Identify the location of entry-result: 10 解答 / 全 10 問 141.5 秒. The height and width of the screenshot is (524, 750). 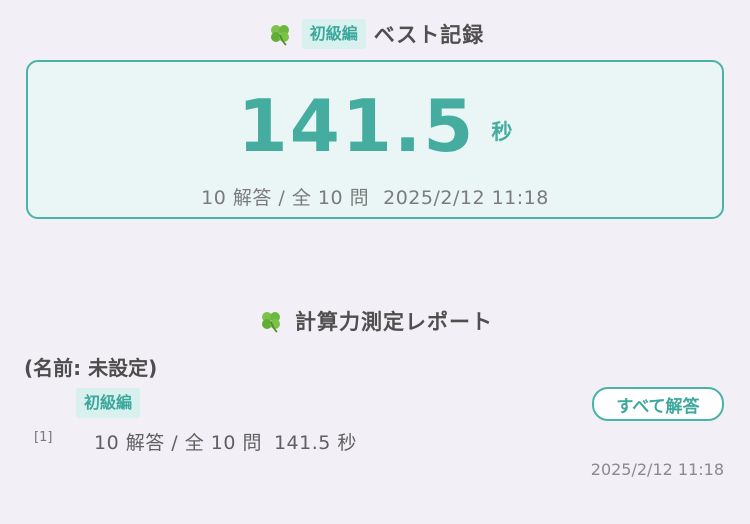
(225, 441).